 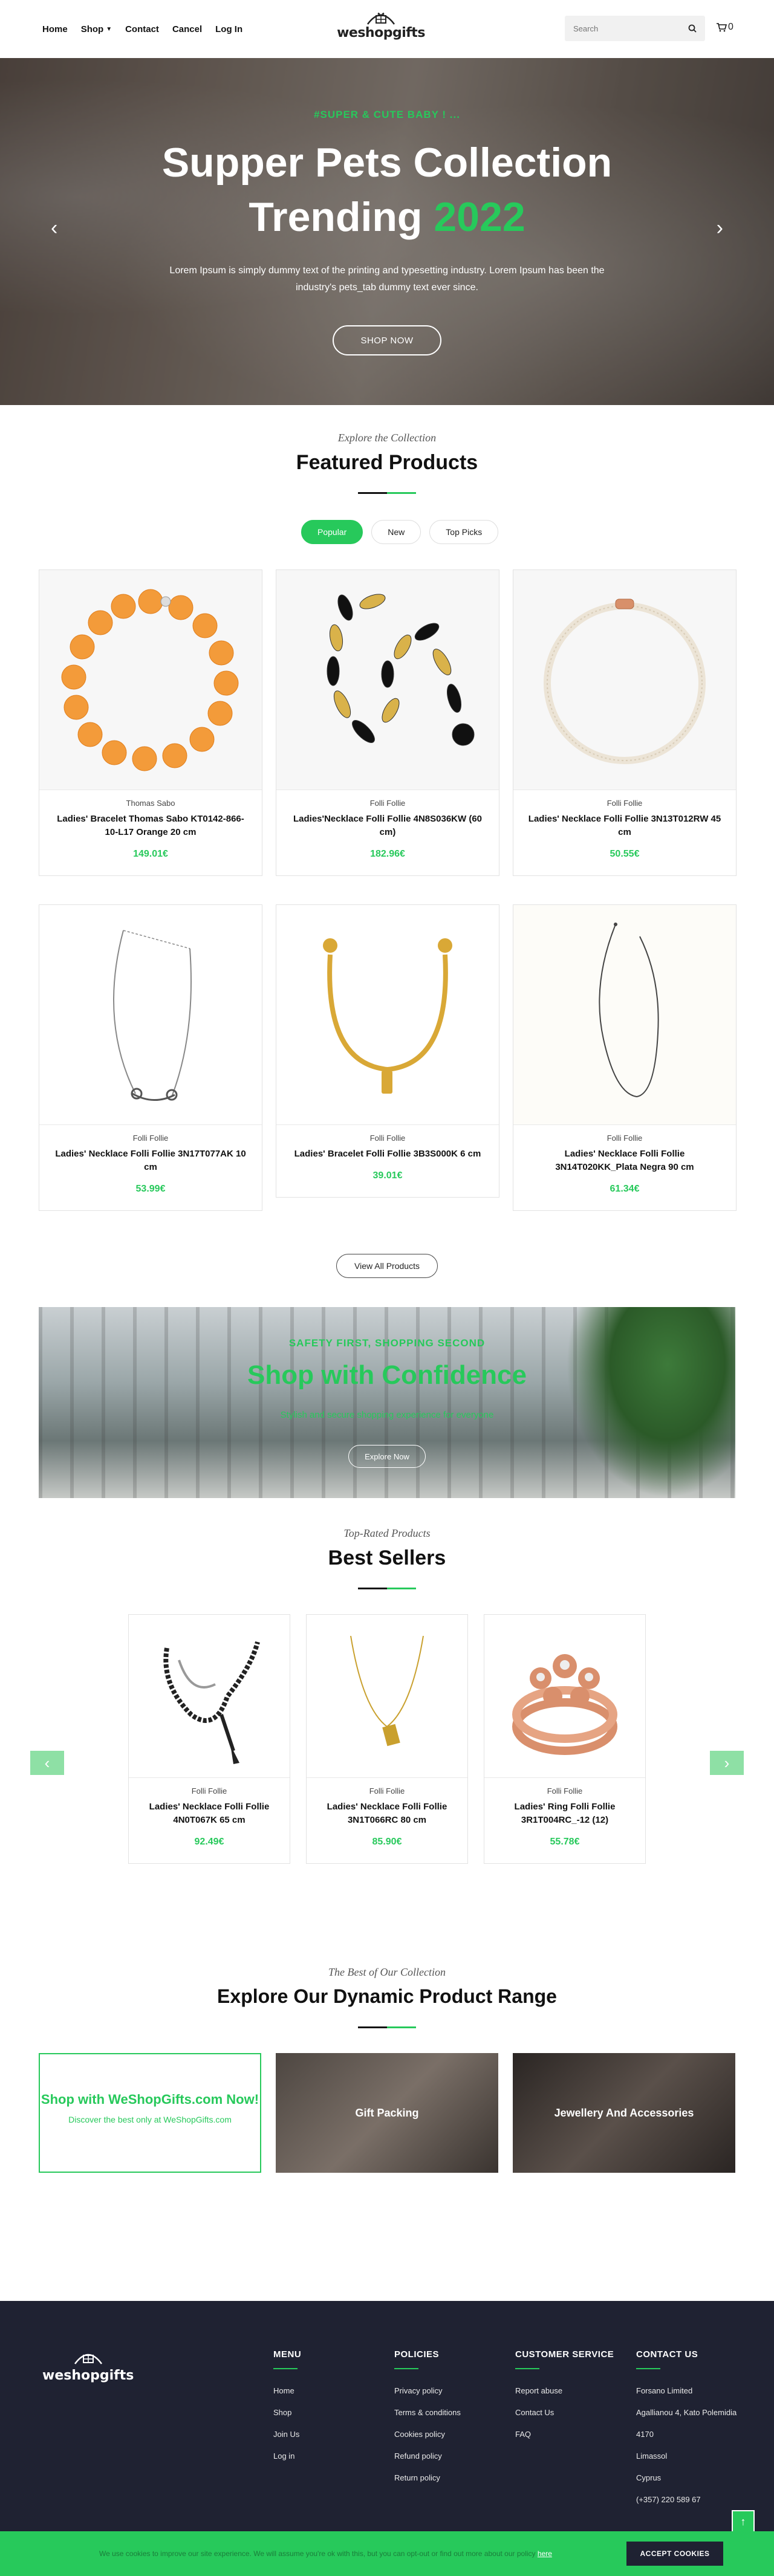 What do you see at coordinates (645, 2435) in the screenshot?
I see `contact-line: 4170` at bounding box center [645, 2435].